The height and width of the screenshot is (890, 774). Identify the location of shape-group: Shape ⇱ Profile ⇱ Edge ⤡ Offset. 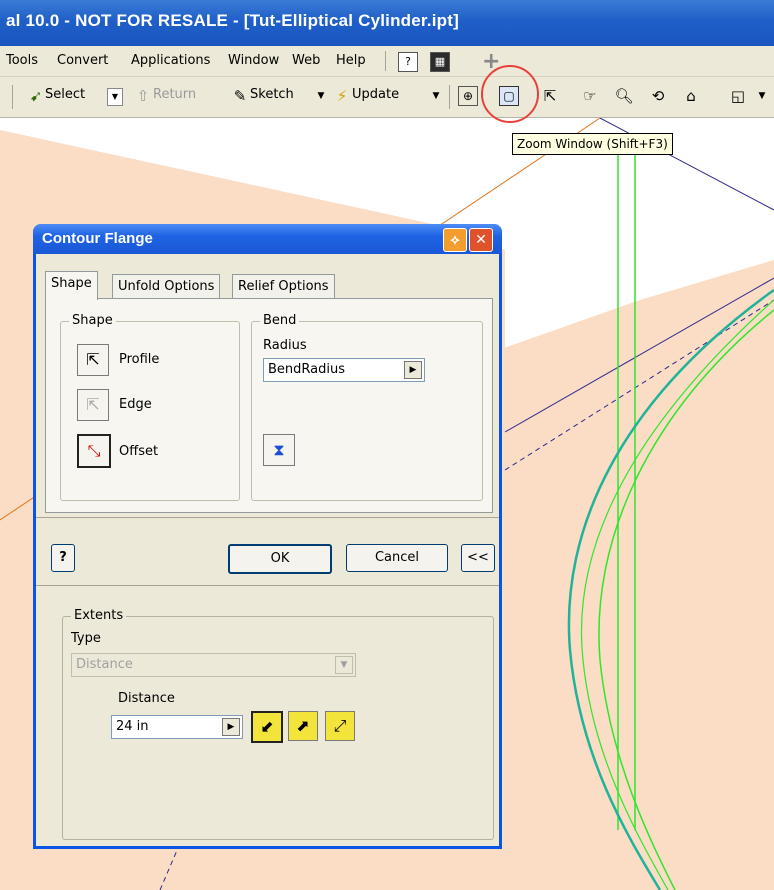
(150, 407).